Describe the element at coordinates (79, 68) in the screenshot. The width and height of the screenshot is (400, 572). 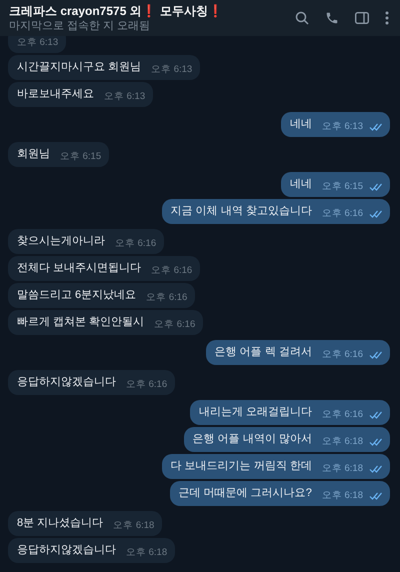
I see `message-text: 시간끌지마시구요 회원님` at that location.